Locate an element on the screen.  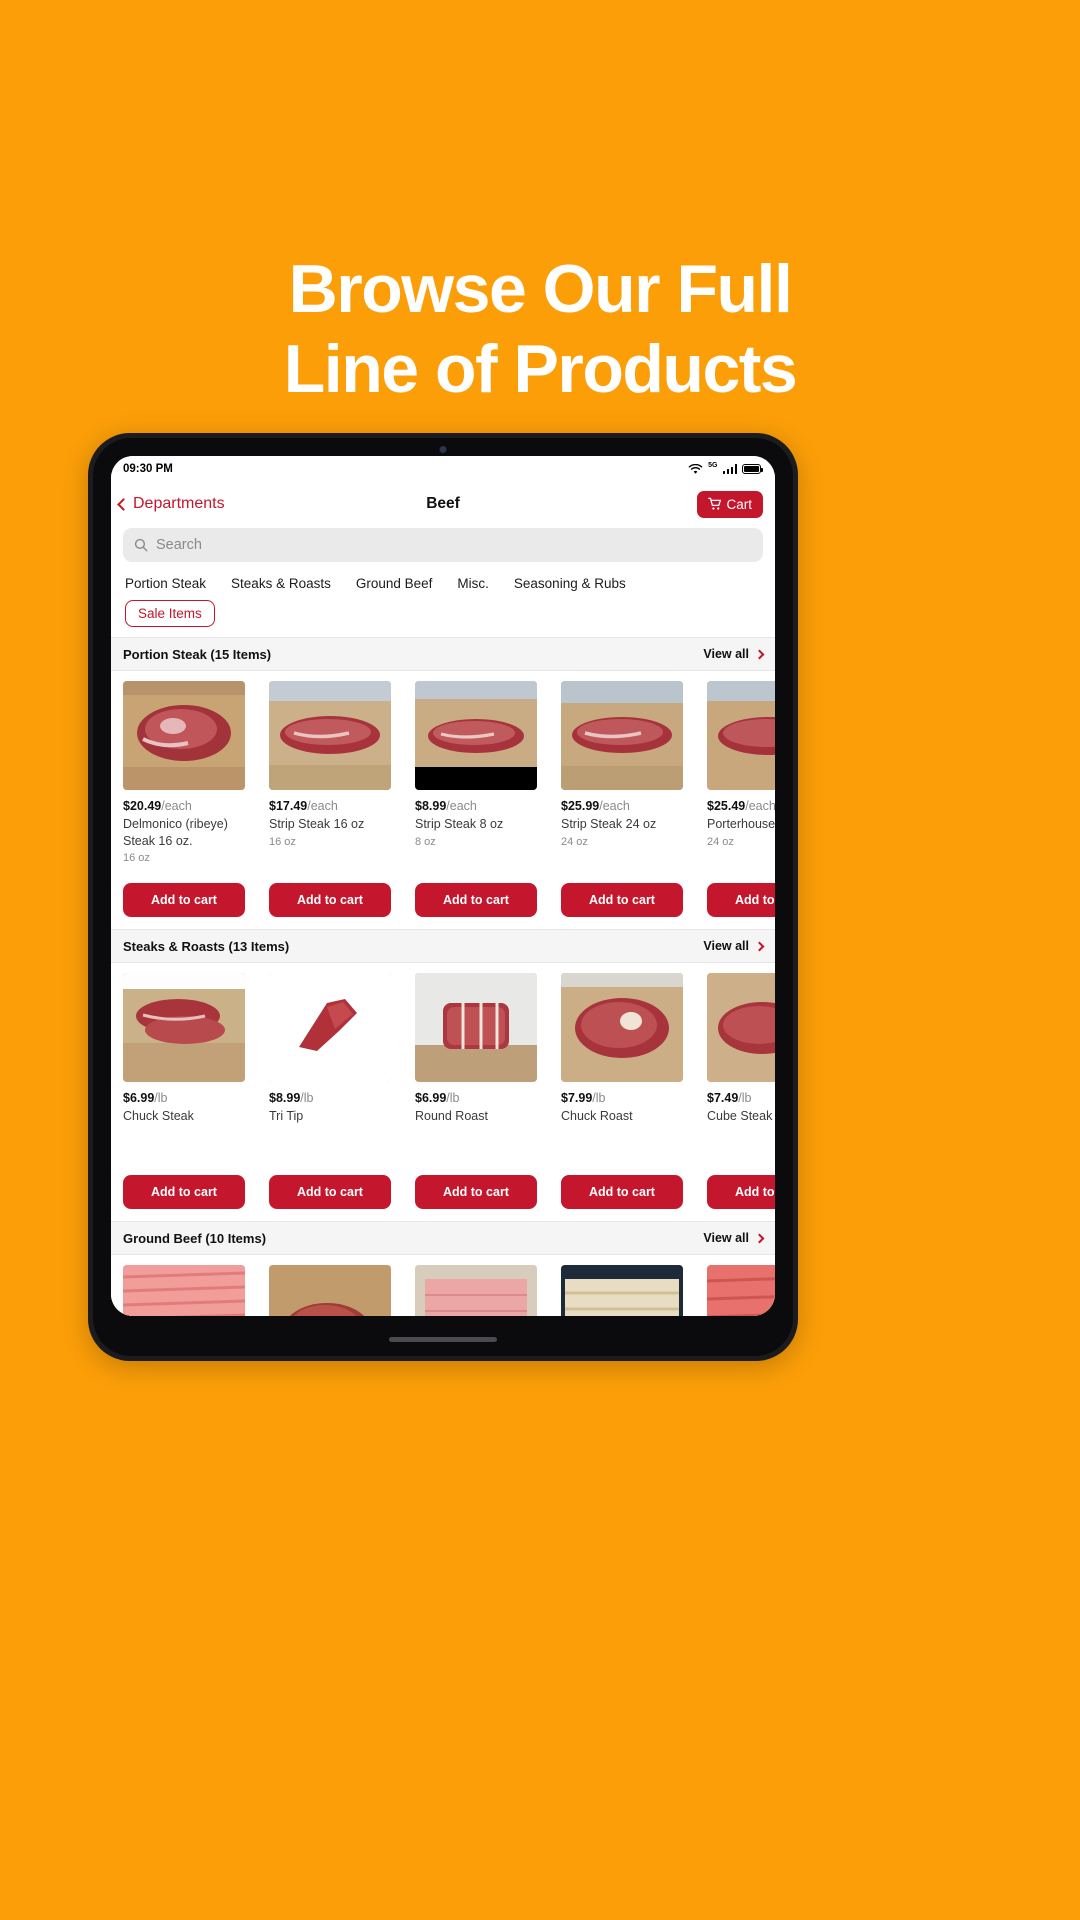
tab-seasoning-rubs: Seasoning & Rubs is located at coordinates (570, 583).